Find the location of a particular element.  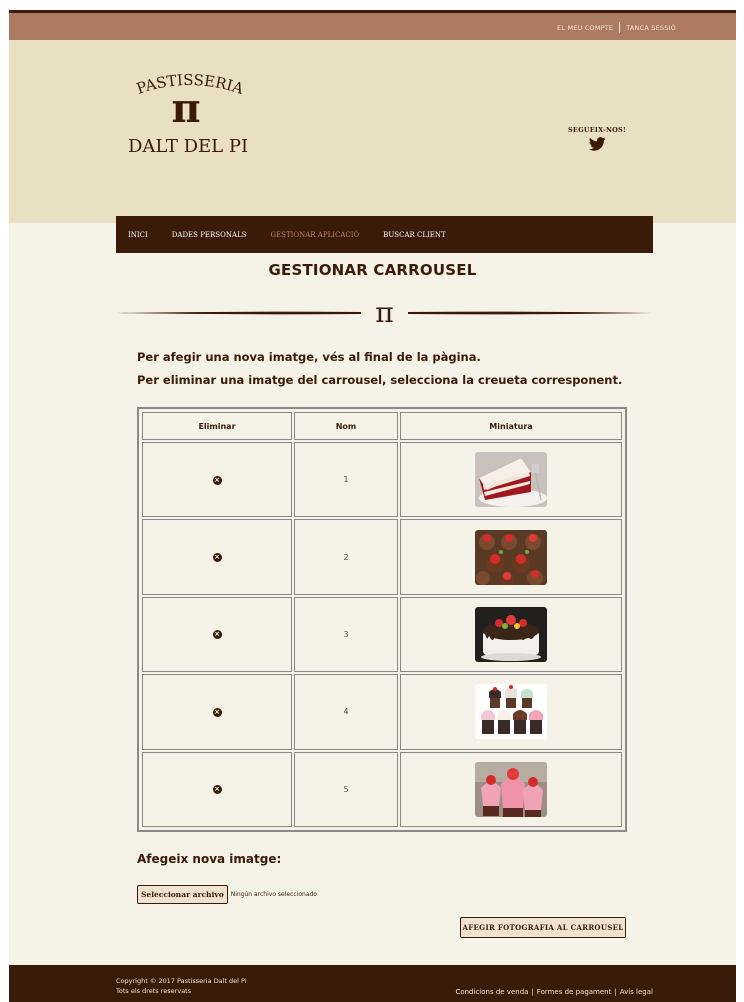

footer-link-payment: Formes de pagament is located at coordinates (574, 992).